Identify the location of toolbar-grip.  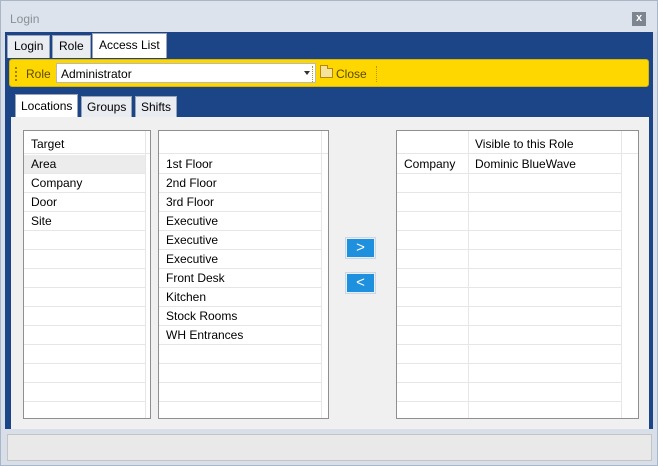
(16, 74).